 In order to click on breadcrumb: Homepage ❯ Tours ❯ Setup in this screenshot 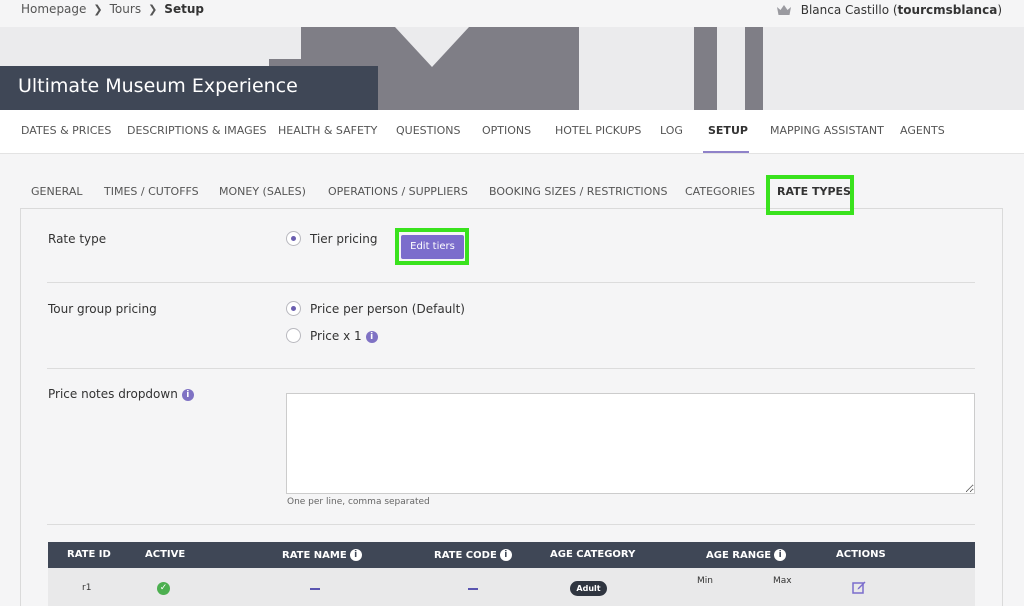, I will do `click(112, 9)`.